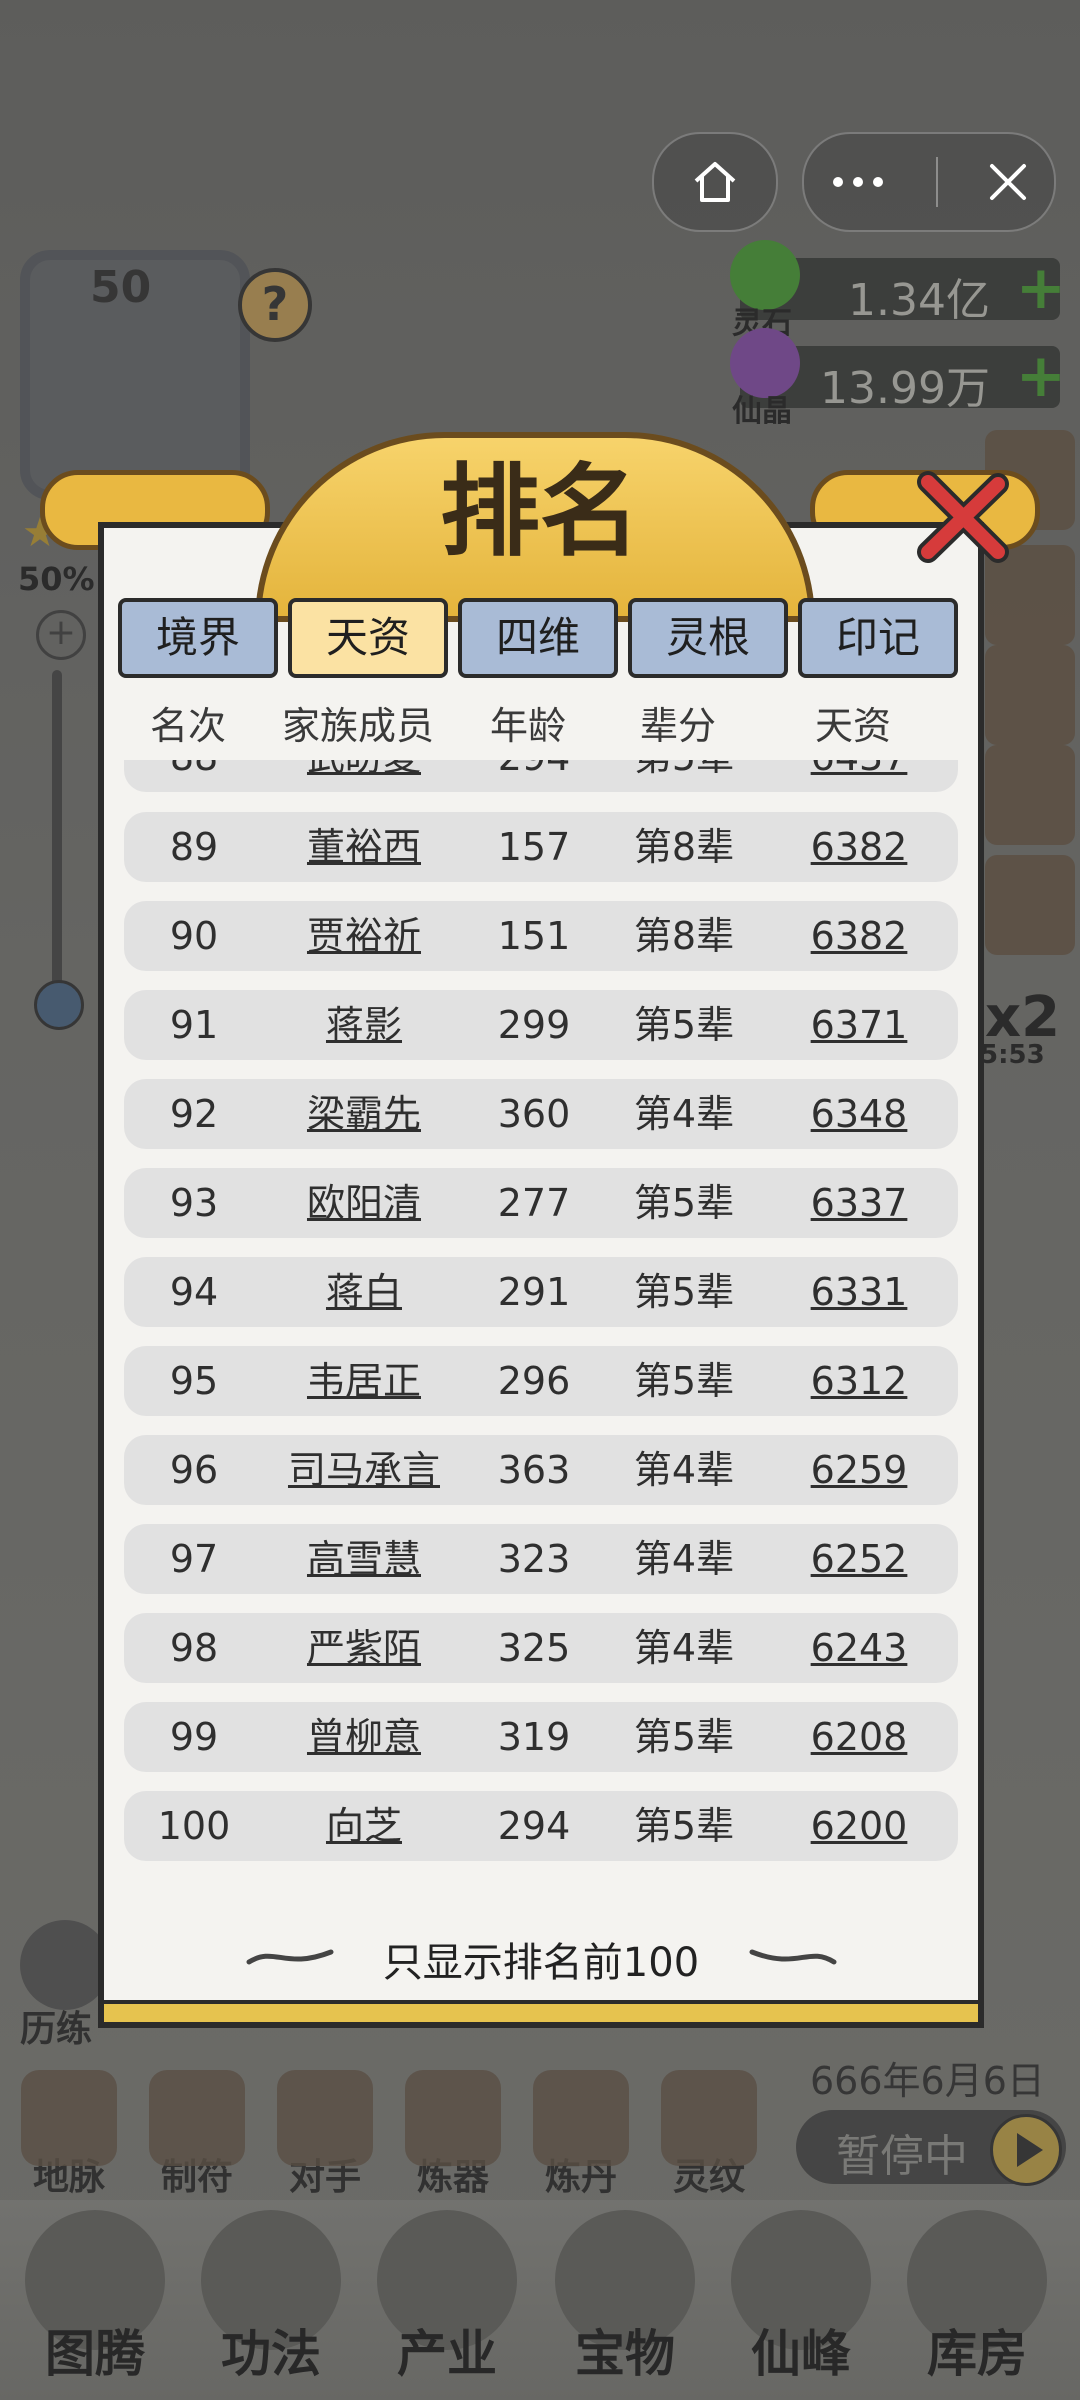 This screenshot has height=2400, width=1080. I want to click on table-row: 92 梁霸先 360 第4辈 6348, so click(541, 1114).